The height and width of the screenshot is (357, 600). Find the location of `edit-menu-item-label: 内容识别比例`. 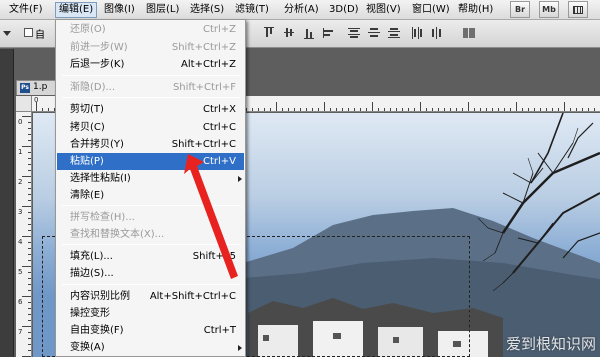

edit-menu-item-label: 内容识别比例 is located at coordinates (100, 296).